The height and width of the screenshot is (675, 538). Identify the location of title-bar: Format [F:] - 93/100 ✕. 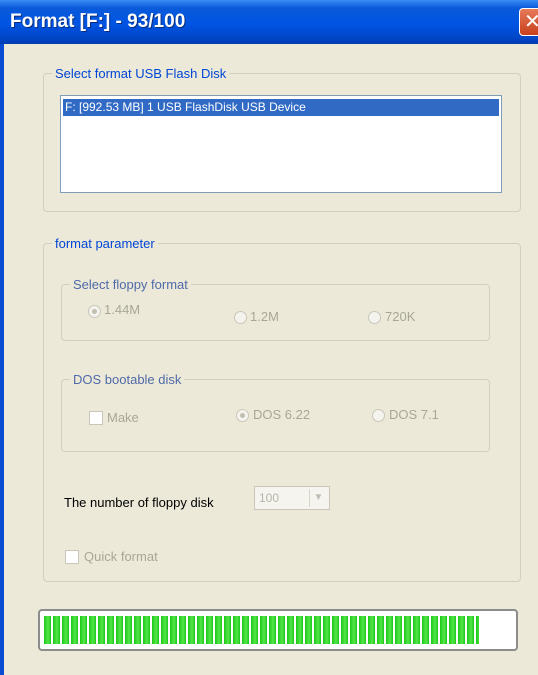
(269, 22).